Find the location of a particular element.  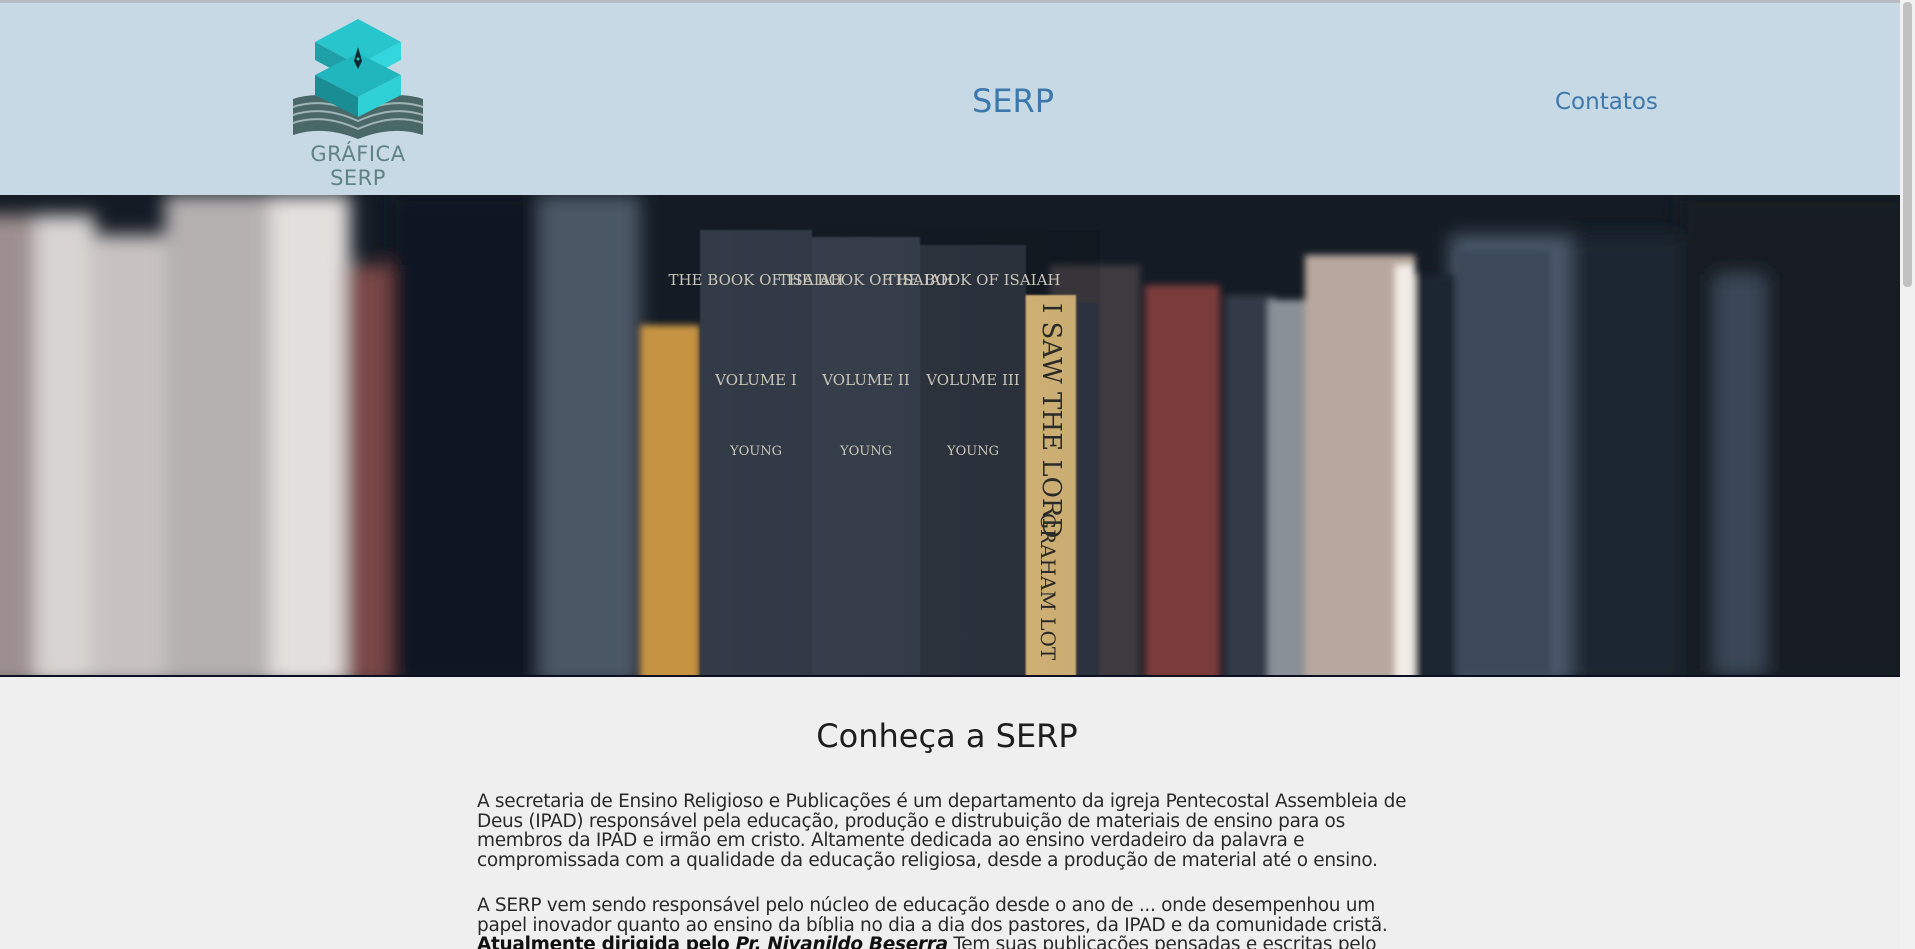

paragraph-2-bold-text: Atualmente dirigida pelo is located at coordinates (606, 941).